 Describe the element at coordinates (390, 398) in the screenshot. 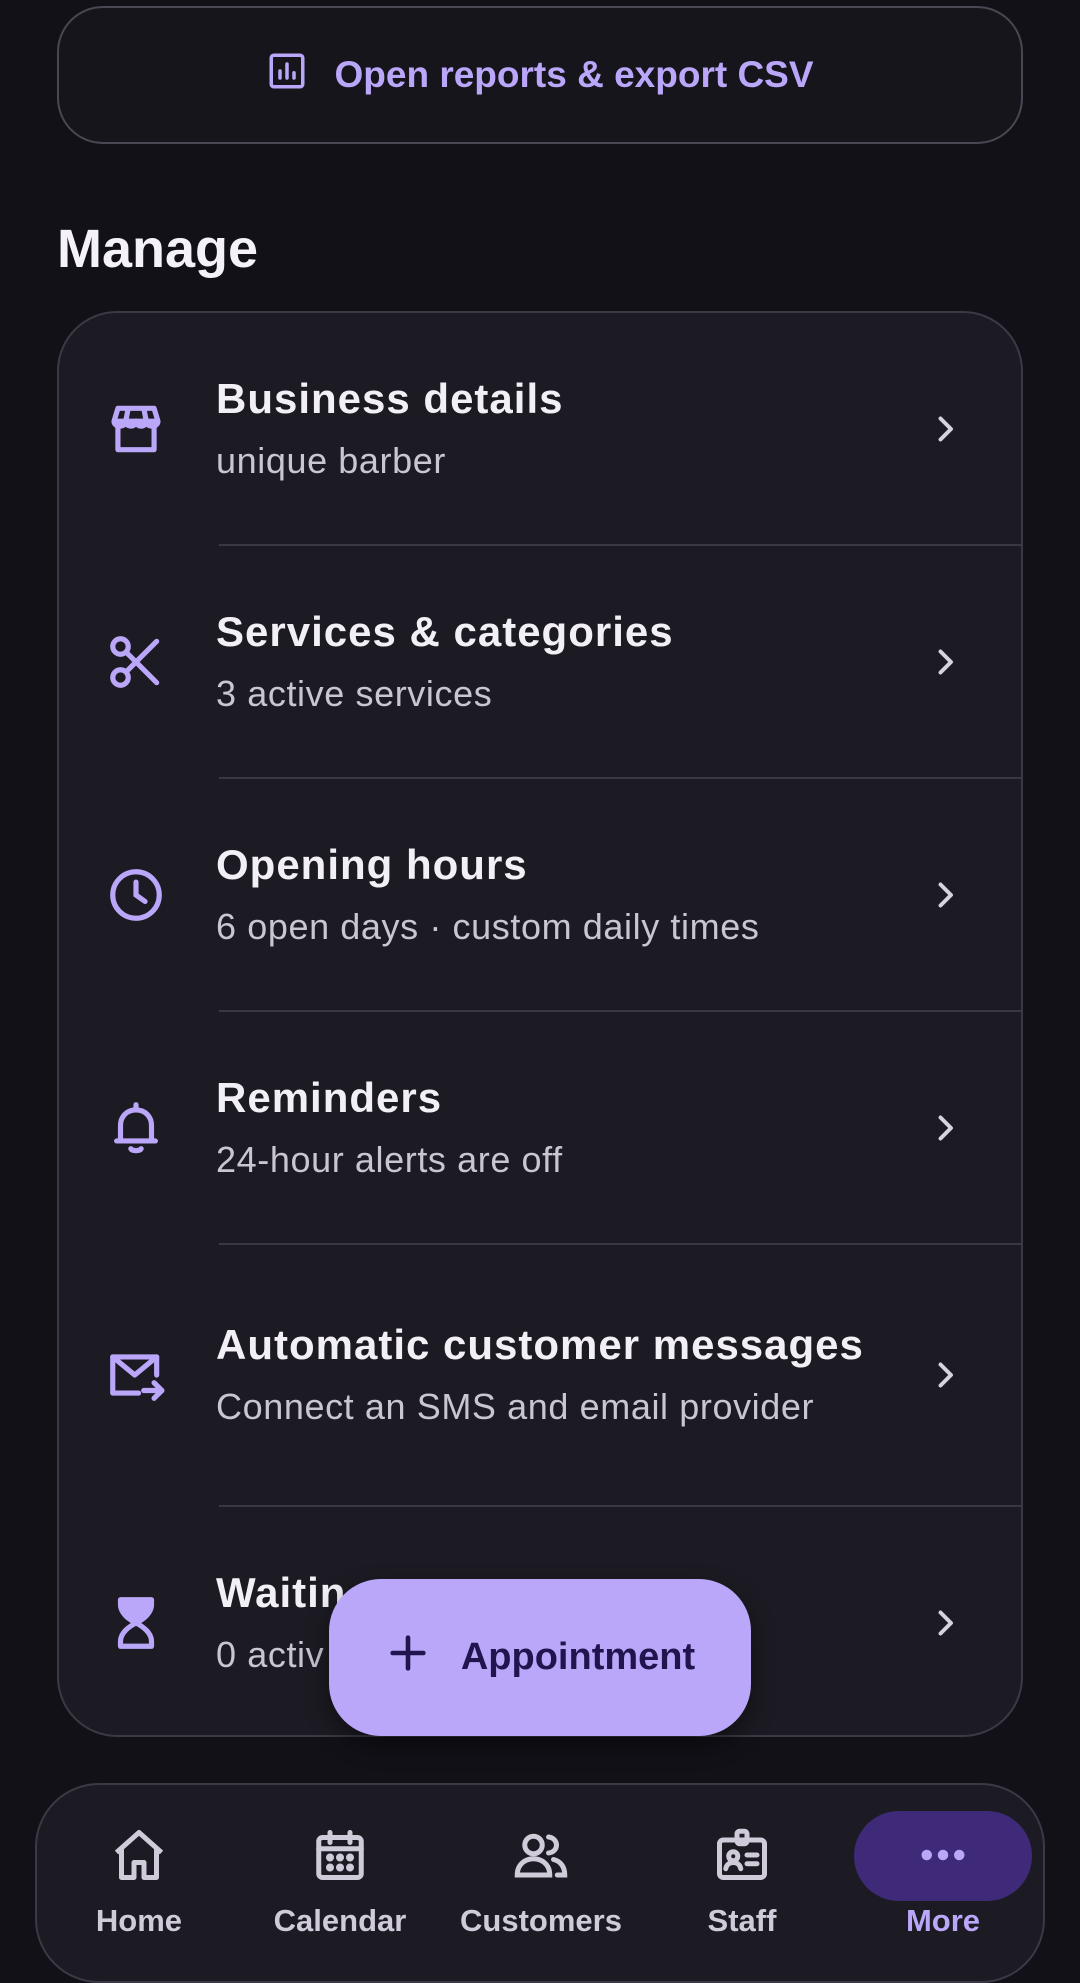

I see `manage-item-title: Business details` at that location.